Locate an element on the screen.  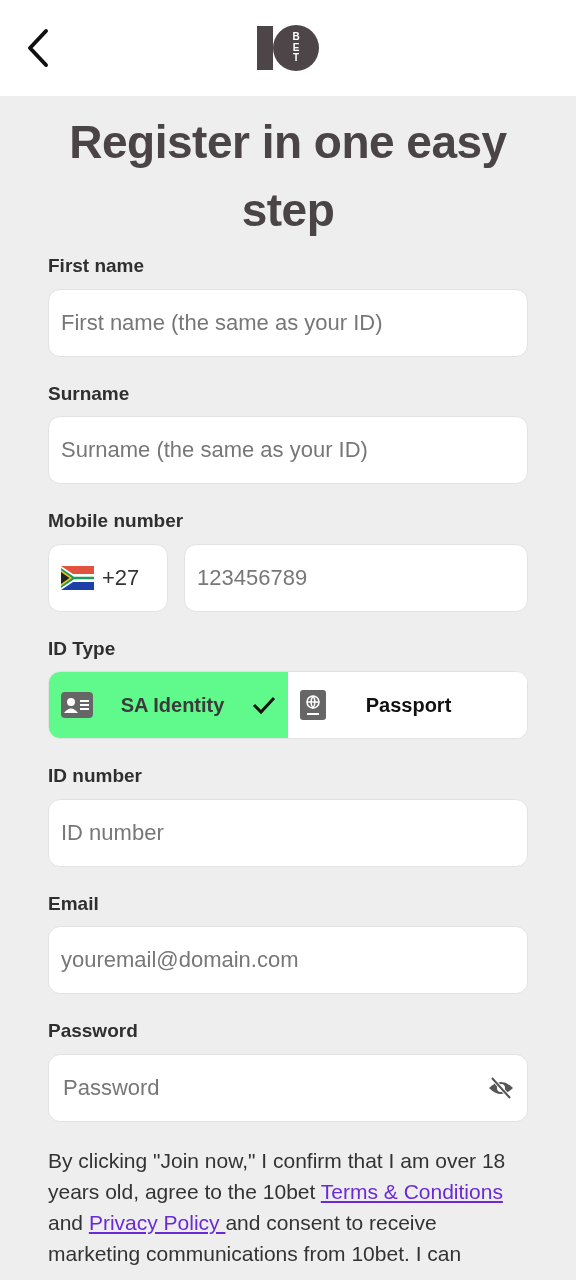
logo: BET is located at coordinates (288, 48).